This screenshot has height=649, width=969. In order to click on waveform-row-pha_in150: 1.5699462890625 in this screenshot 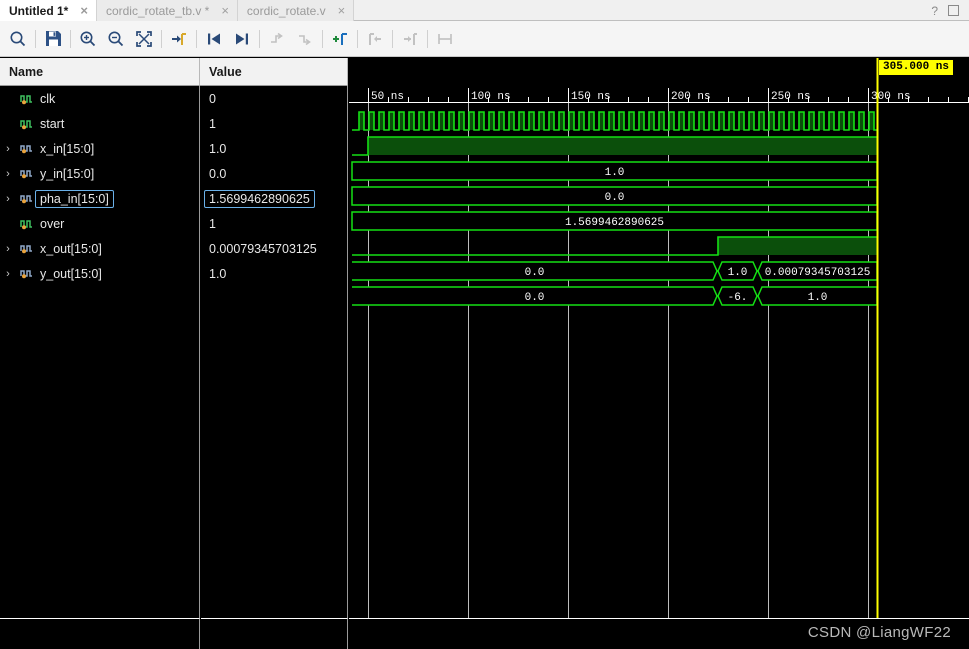, I will do `click(614, 221)`.